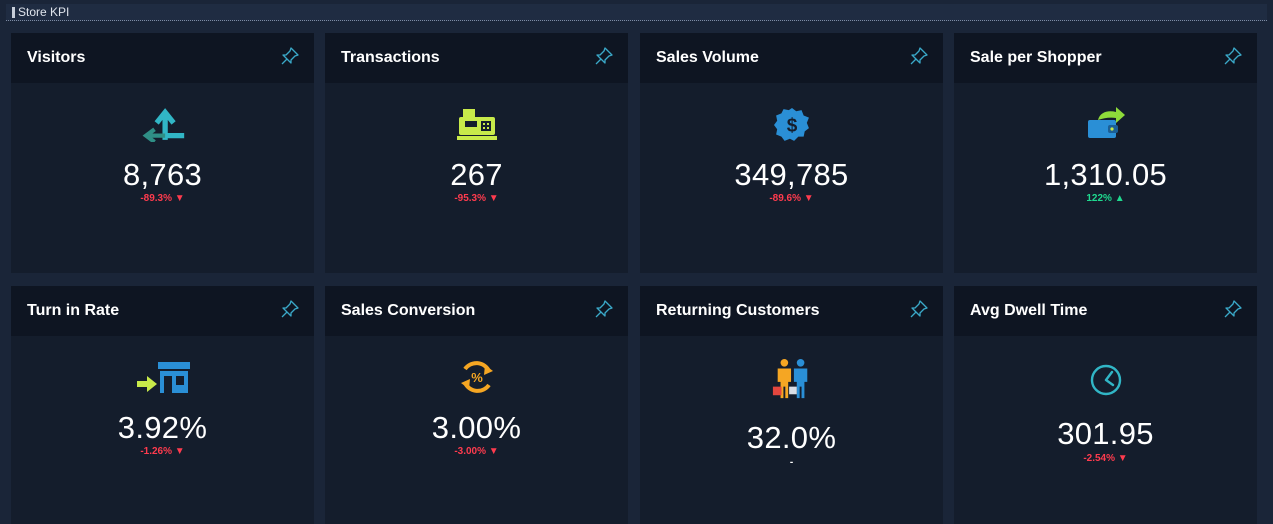 The width and height of the screenshot is (1273, 524). Describe the element at coordinates (162, 174) in the screenshot. I see `kpi-value: 8,763` at that location.